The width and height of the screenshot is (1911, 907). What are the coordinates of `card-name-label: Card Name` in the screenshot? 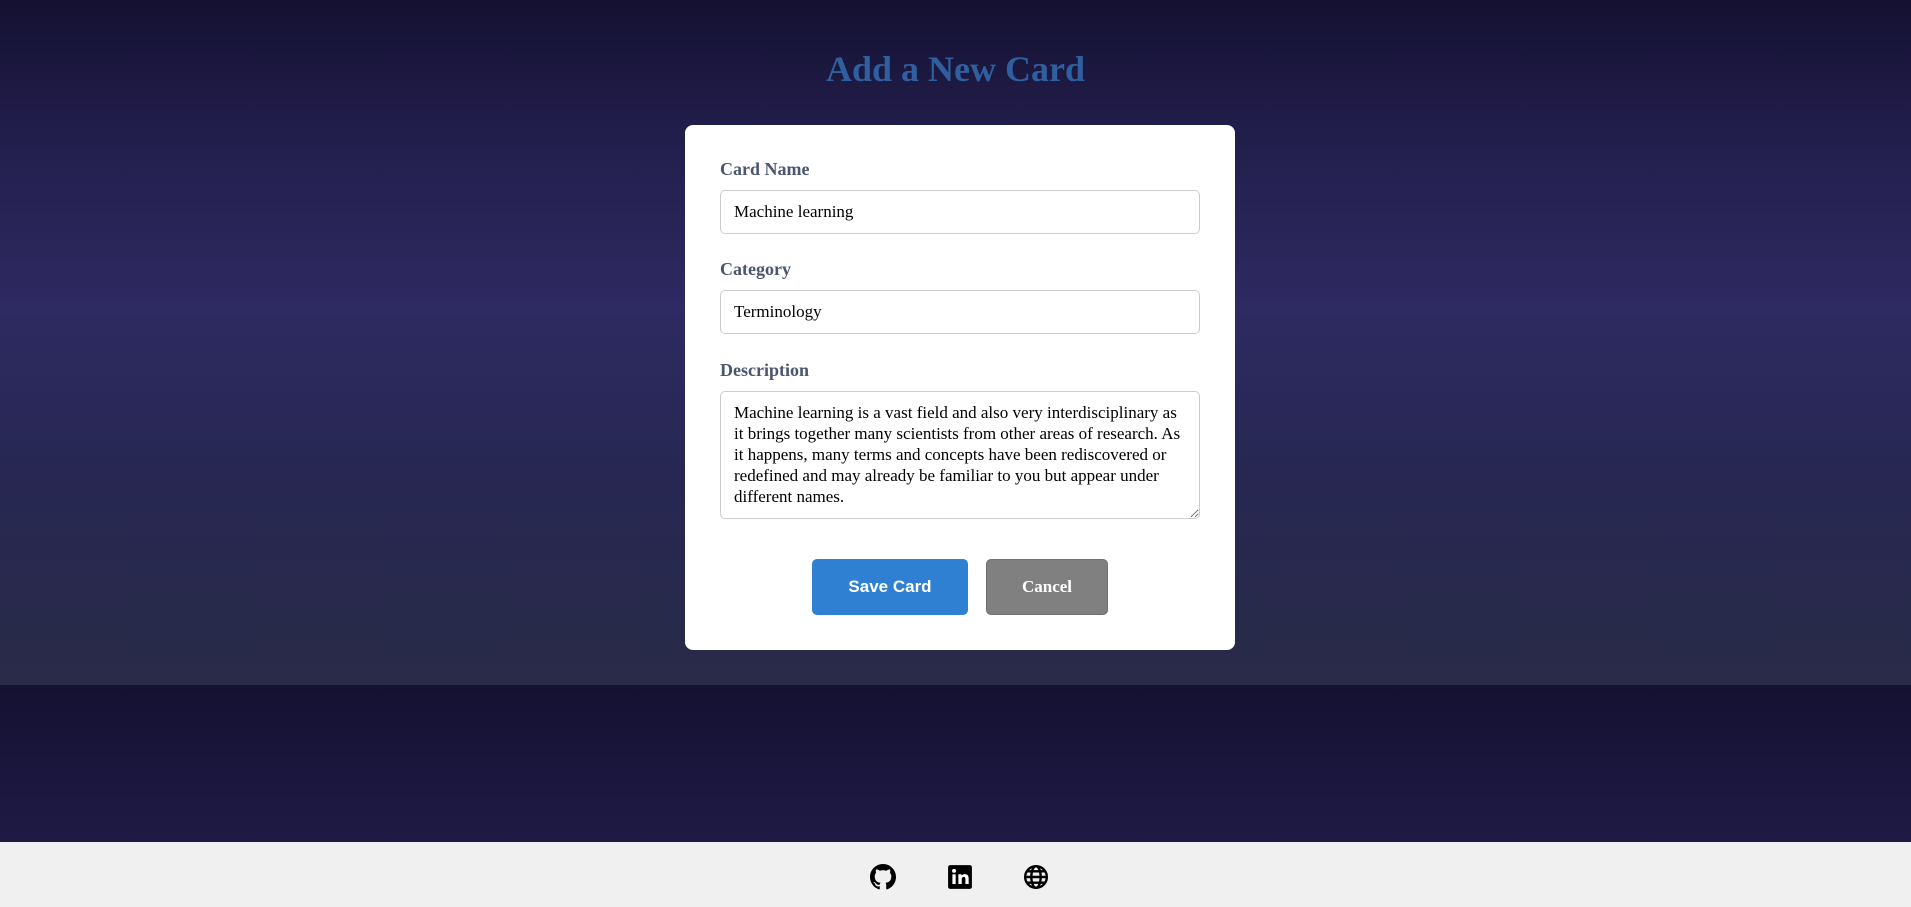 It's located at (765, 169).